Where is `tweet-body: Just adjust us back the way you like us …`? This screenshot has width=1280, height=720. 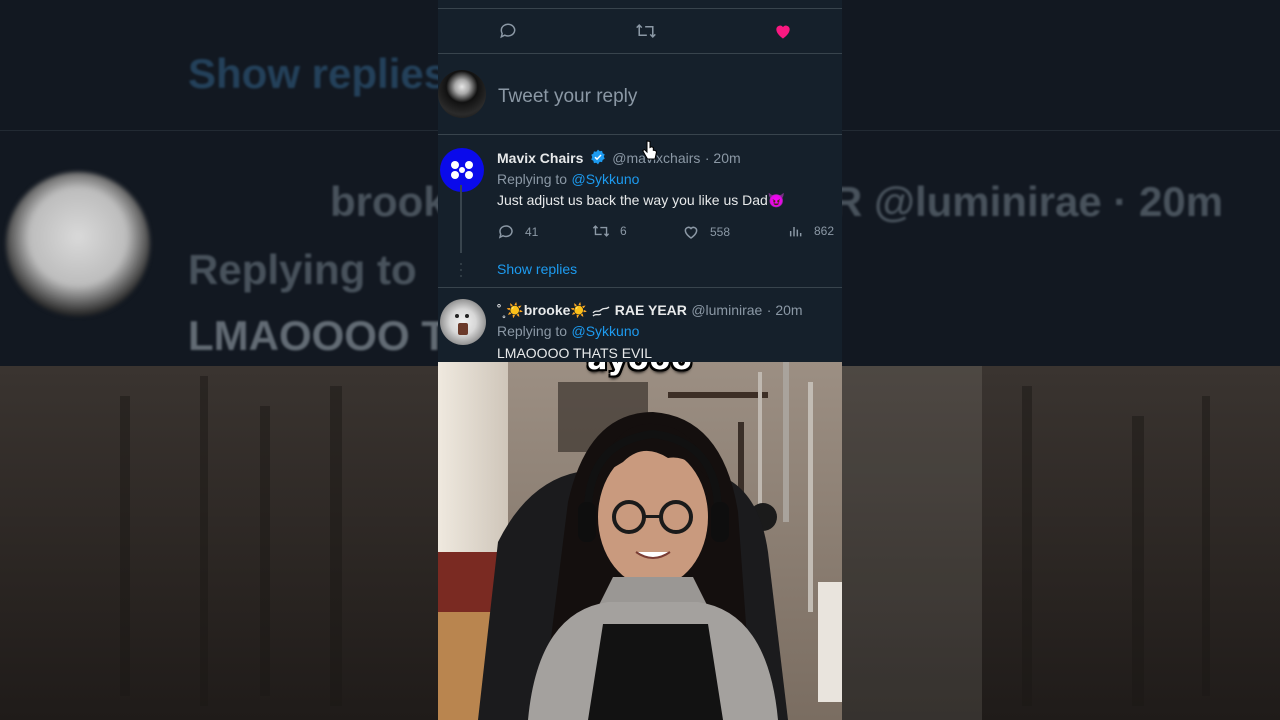
tweet-body: Just adjust us back the way you like us … is located at coordinates (641, 201).